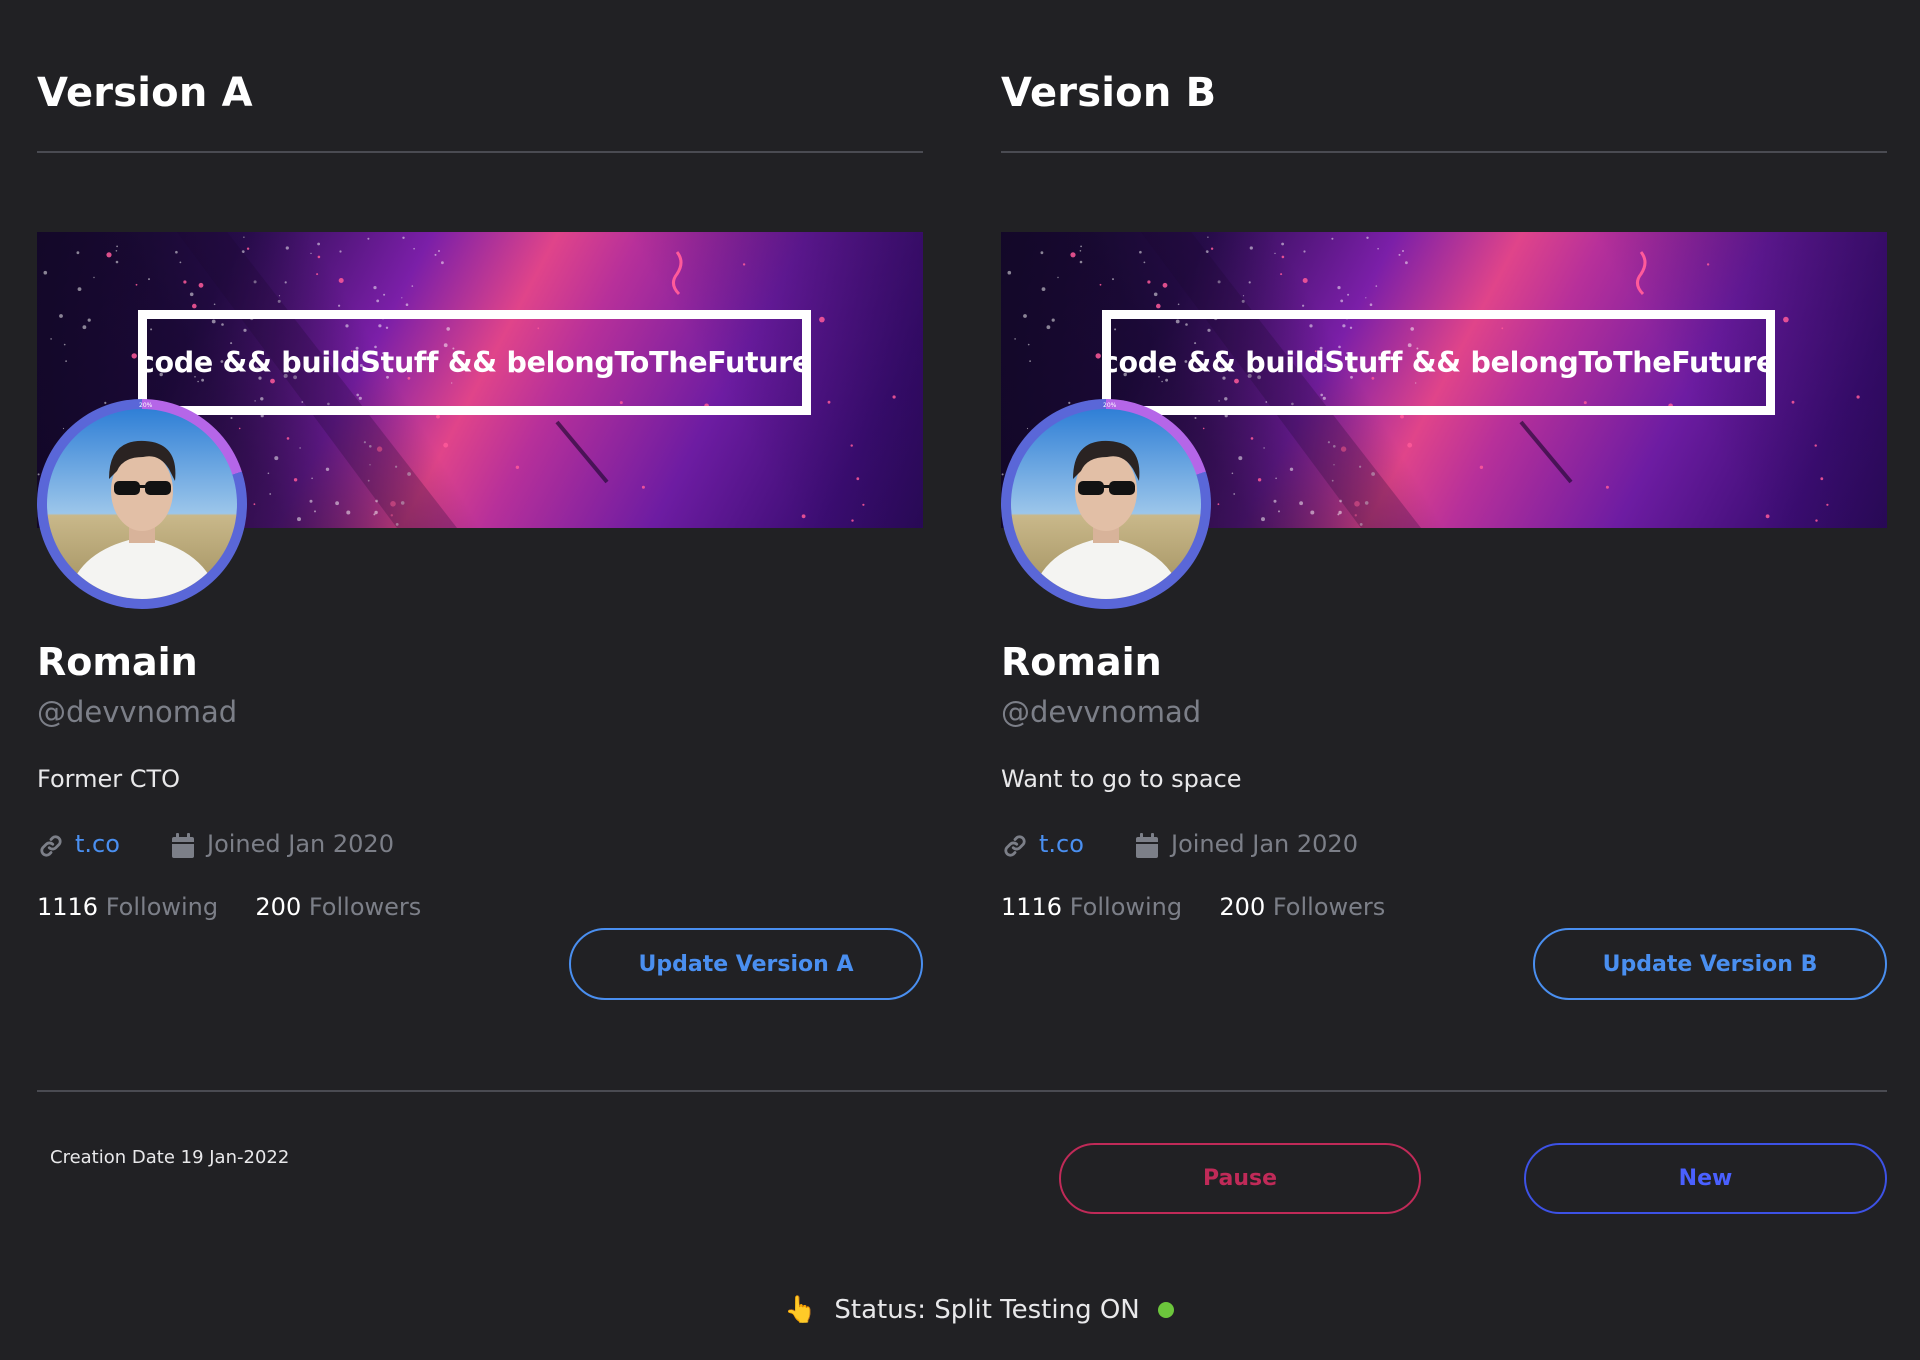 This screenshot has width=1920, height=1360. What do you see at coordinates (170, 1157) in the screenshot?
I see `creation-date: Creation Date 19 Jan-2022` at bounding box center [170, 1157].